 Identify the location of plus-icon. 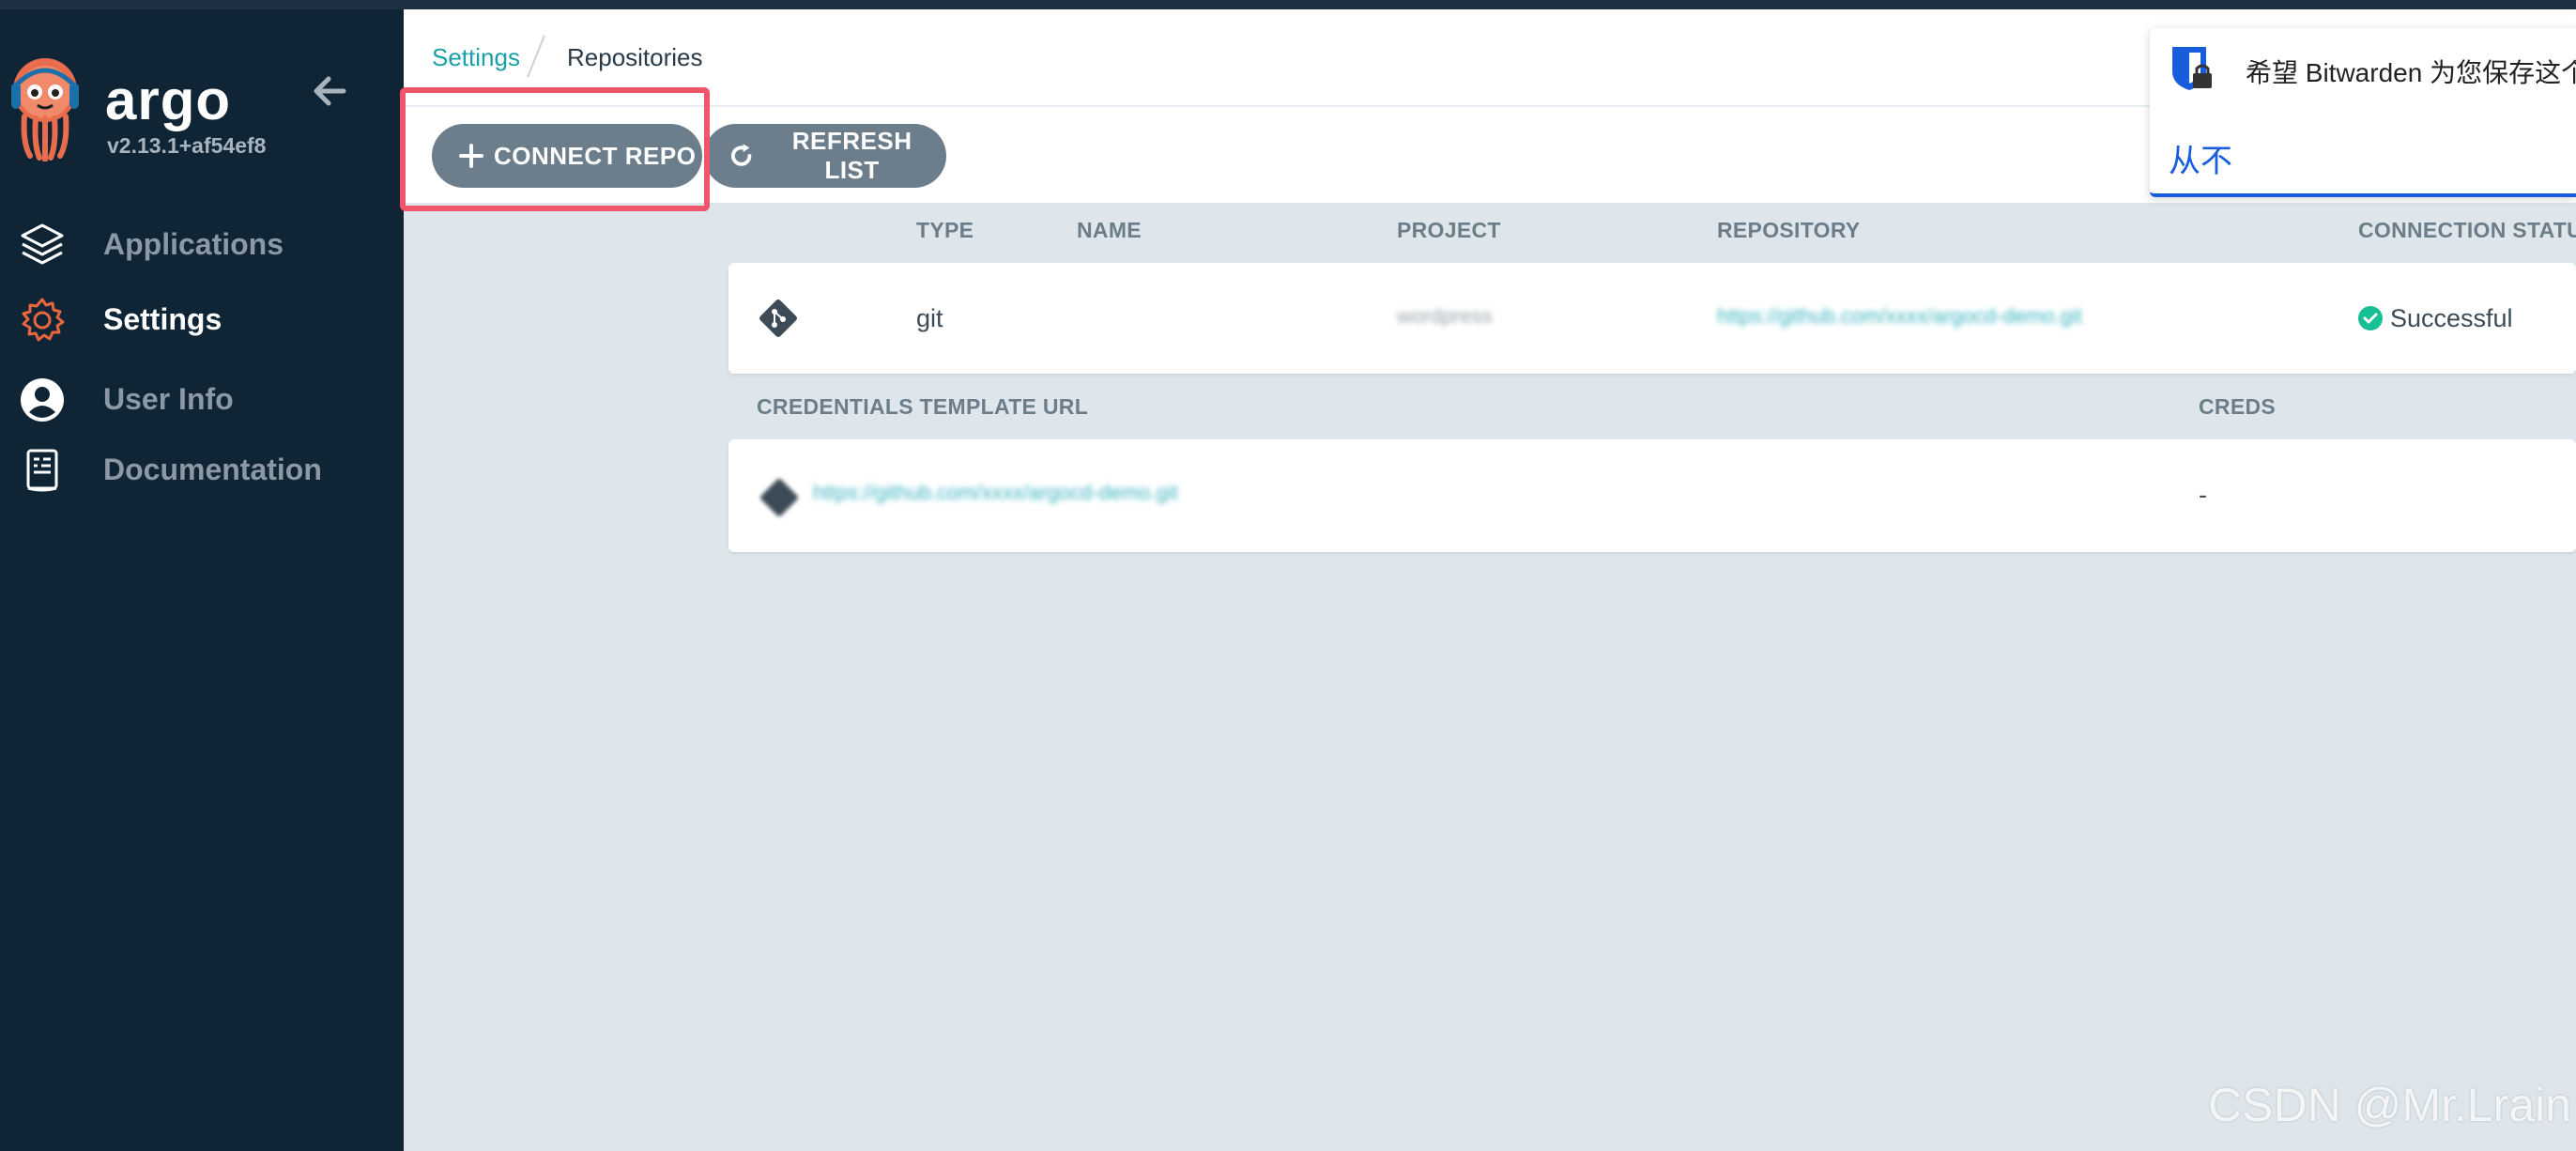
(471, 156).